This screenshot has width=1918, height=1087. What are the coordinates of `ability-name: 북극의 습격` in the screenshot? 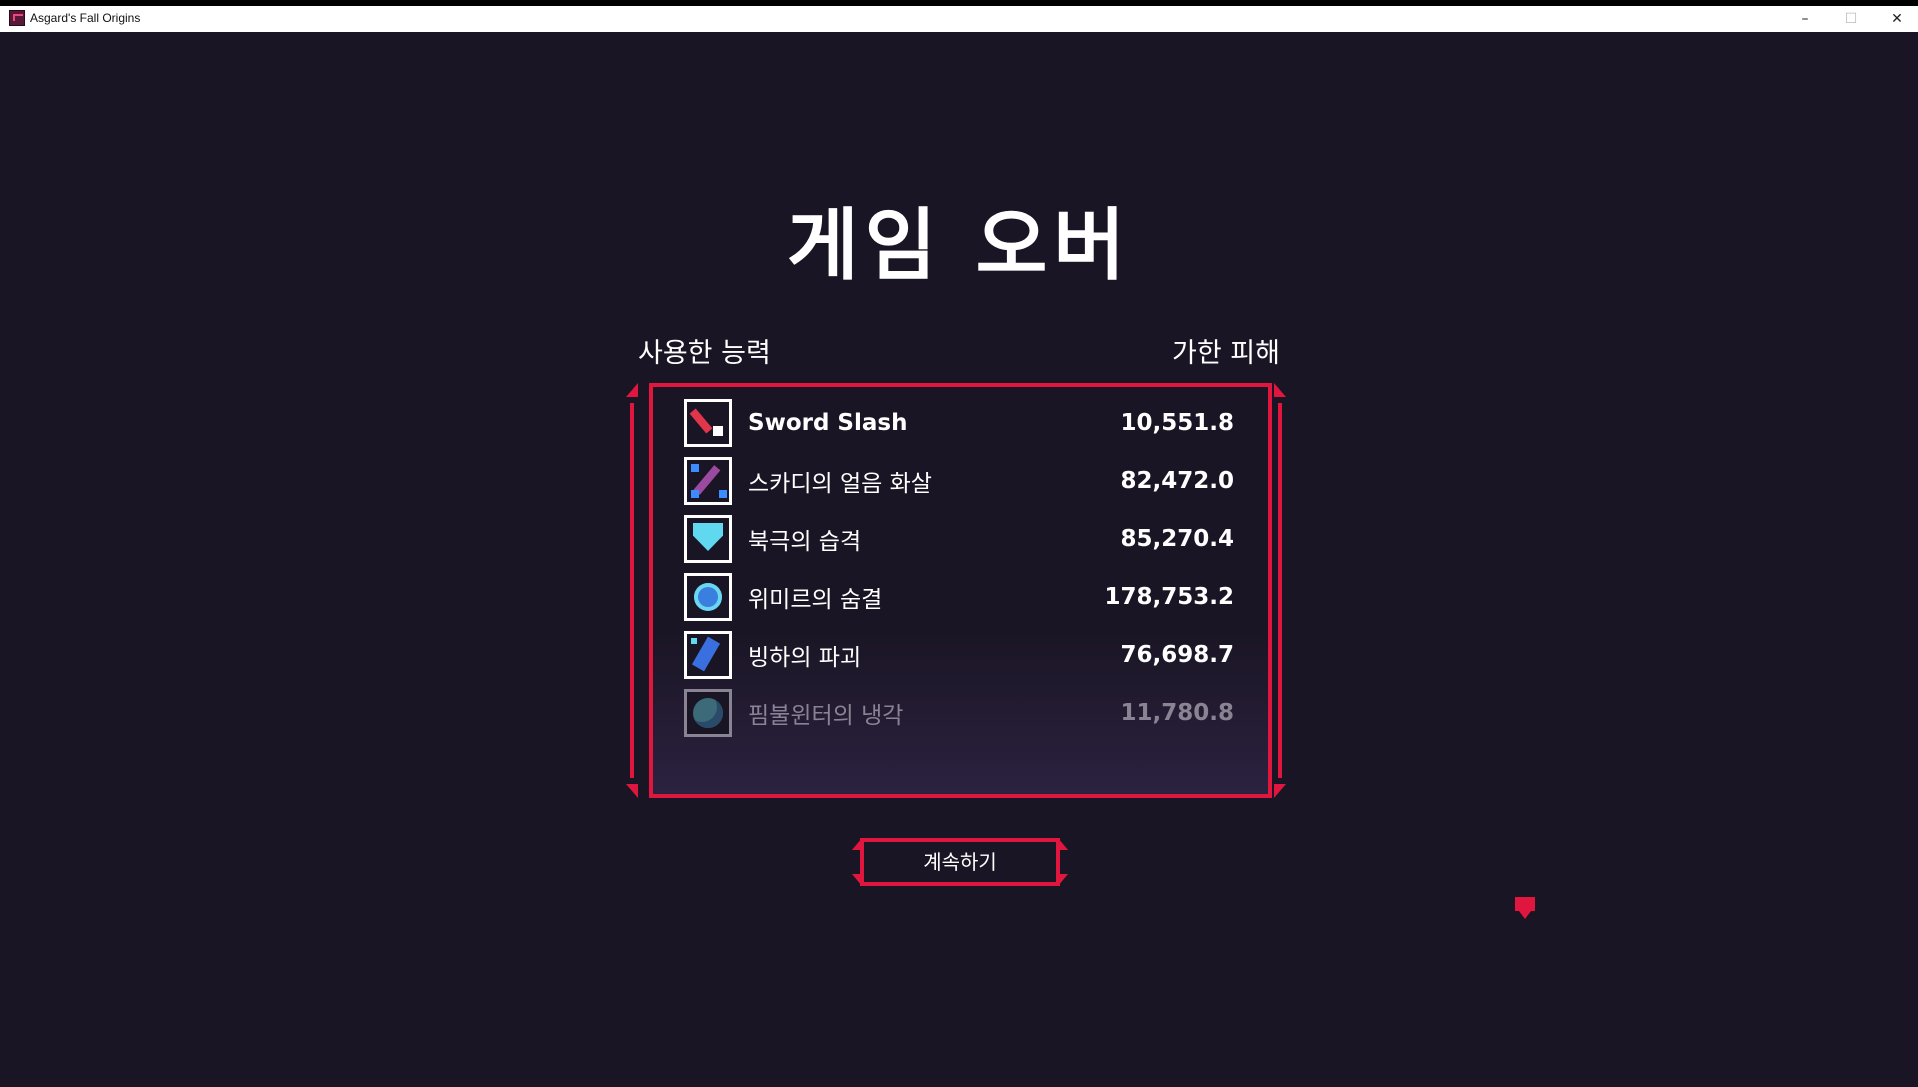 It's located at (805, 542).